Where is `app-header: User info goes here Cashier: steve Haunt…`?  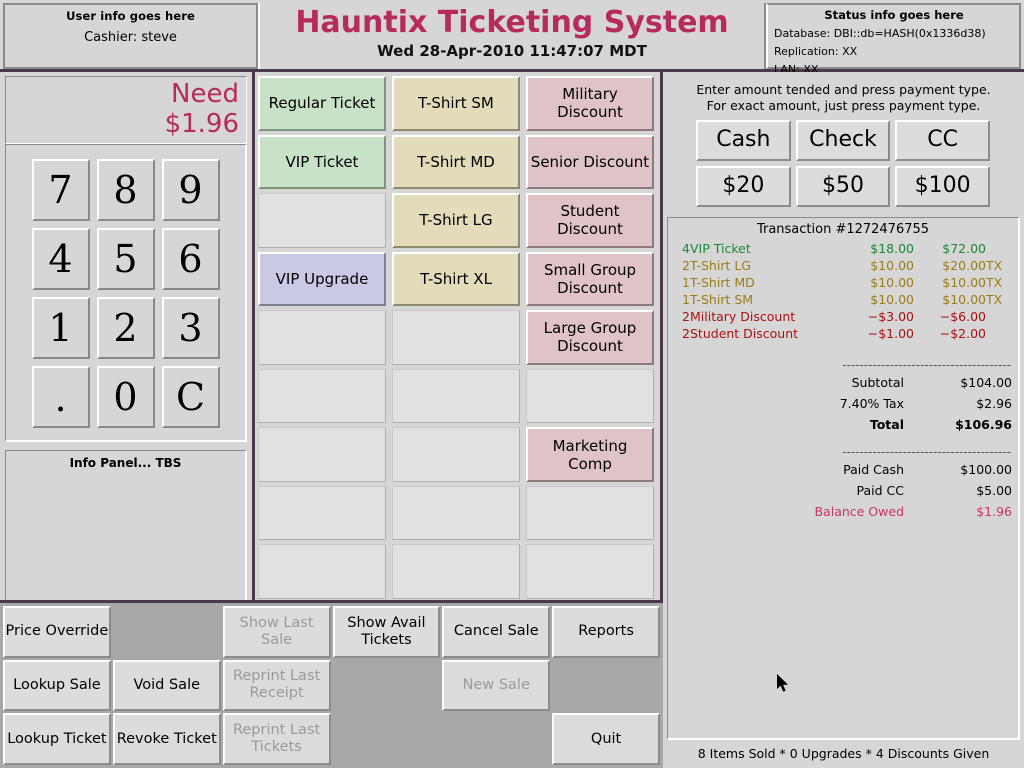 app-header: User info goes here Cashier: steve Haunt… is located at coordinates (512, 38).